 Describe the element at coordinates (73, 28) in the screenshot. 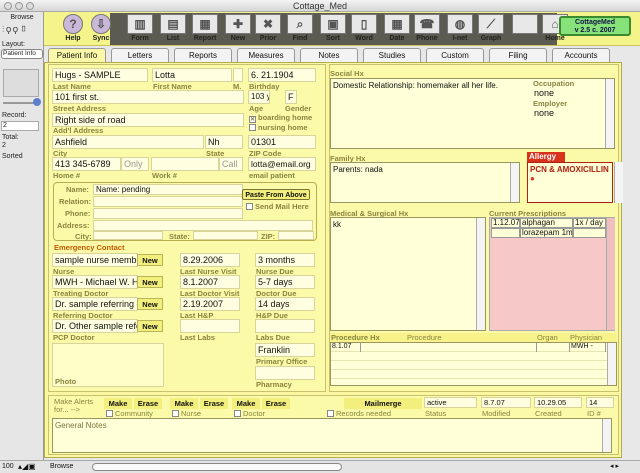

I see `toolbar-button-0: ? Help` at that location.